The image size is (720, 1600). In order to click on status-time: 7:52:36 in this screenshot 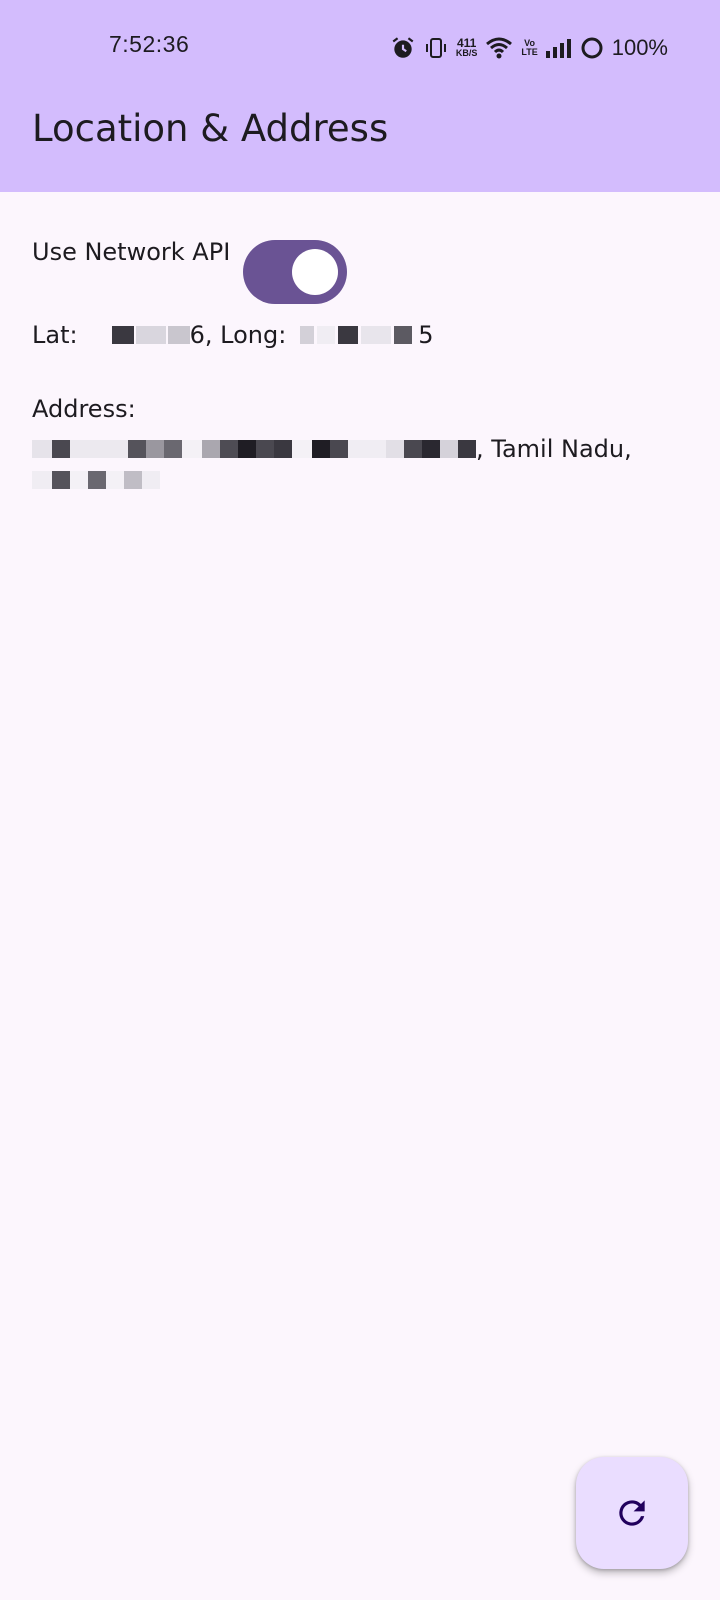, I will do `click(149, 44)`.